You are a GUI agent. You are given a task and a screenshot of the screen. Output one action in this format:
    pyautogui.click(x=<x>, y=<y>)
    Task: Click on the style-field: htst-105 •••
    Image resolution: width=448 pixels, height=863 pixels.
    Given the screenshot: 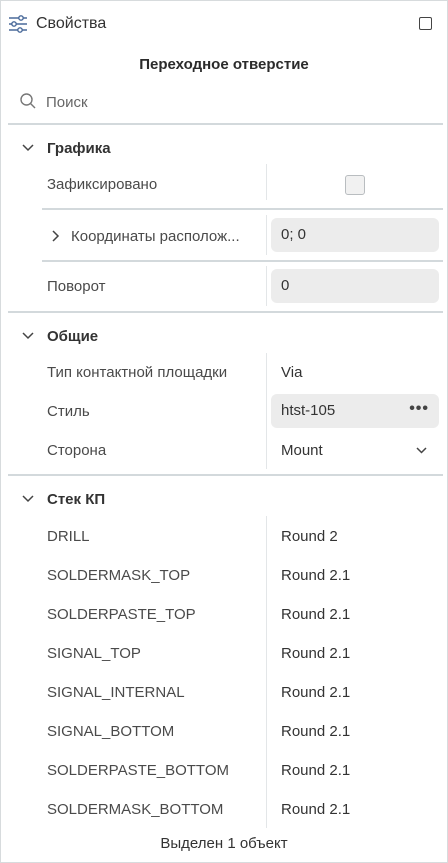 What is the action you would take?
    pyautogui.click(x=355, y=411)
    